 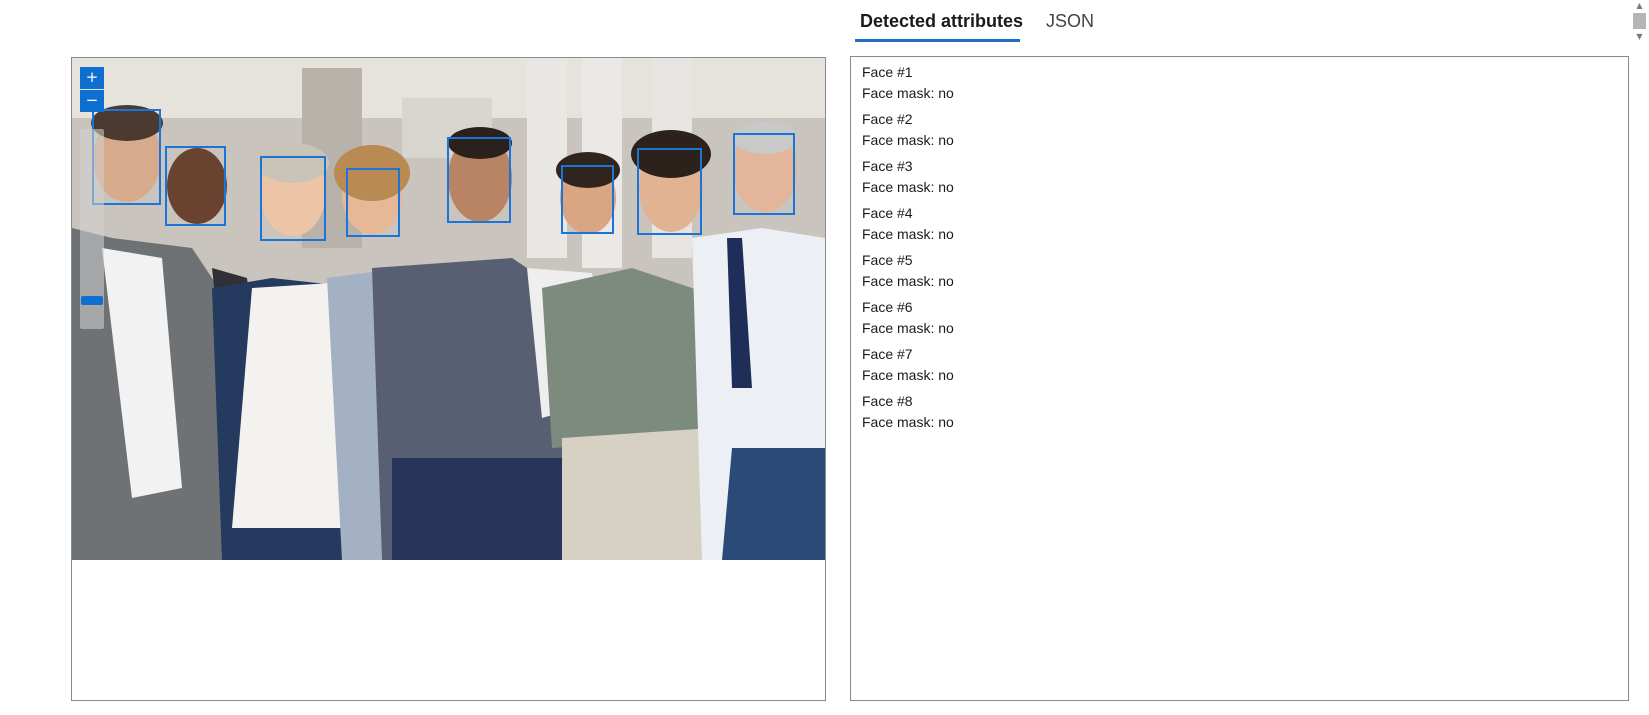 What do you see at coordinates (887, 401) in the screenshot?
I see `face-title: Face #8` at bounding box center [887, 401].